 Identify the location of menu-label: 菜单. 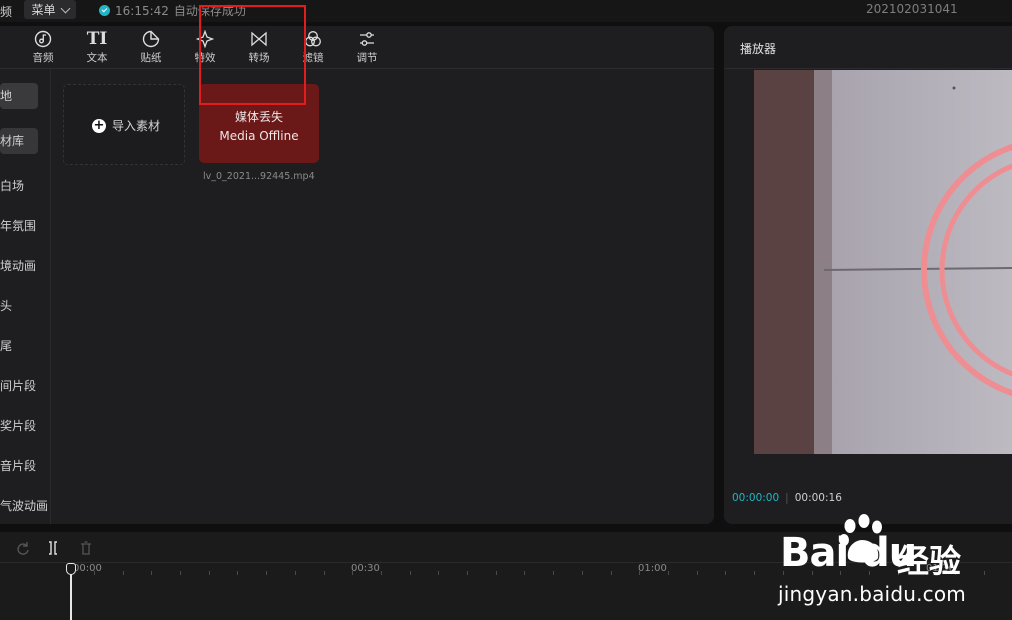
(43, 10).